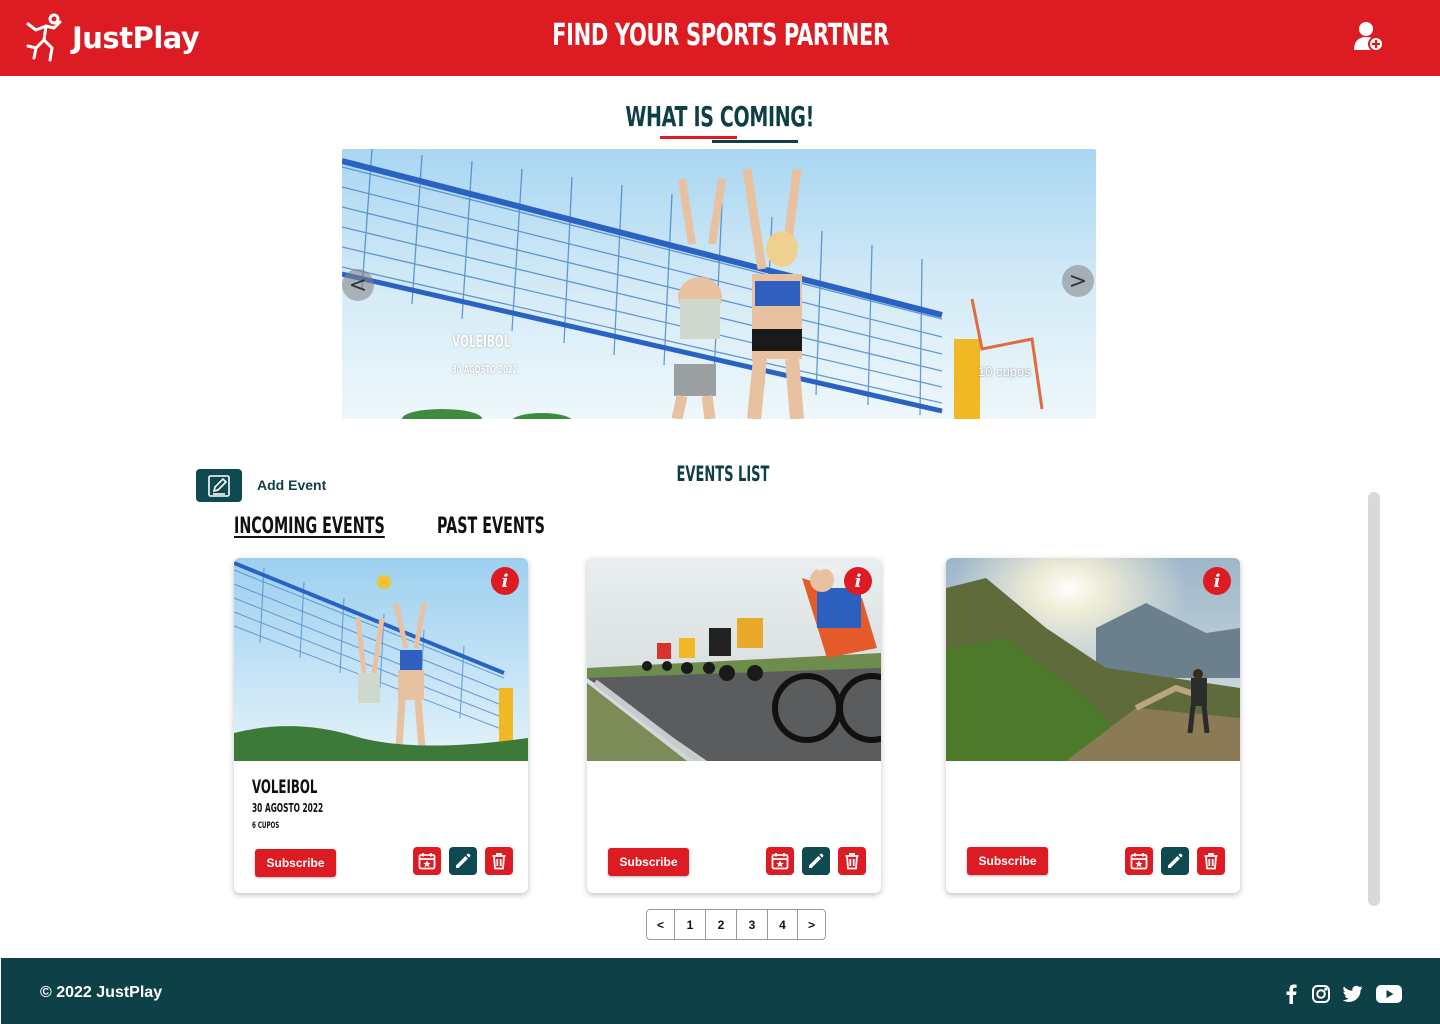 This screenshot has height=1024, width=1440. Describe the element at coordinates (734, 659) in the screenshot. I see `cycling-photo` at that location.